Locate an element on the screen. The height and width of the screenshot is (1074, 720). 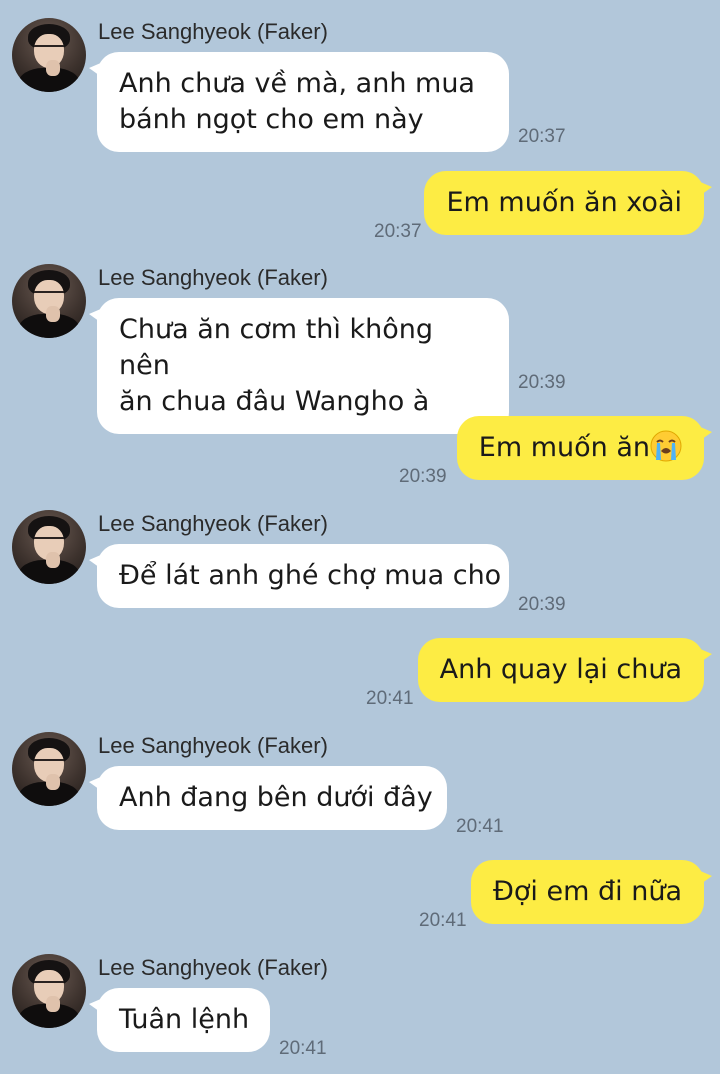
message-bubble: Anh đang bên dưới đây is located at coordinates (268, 798).